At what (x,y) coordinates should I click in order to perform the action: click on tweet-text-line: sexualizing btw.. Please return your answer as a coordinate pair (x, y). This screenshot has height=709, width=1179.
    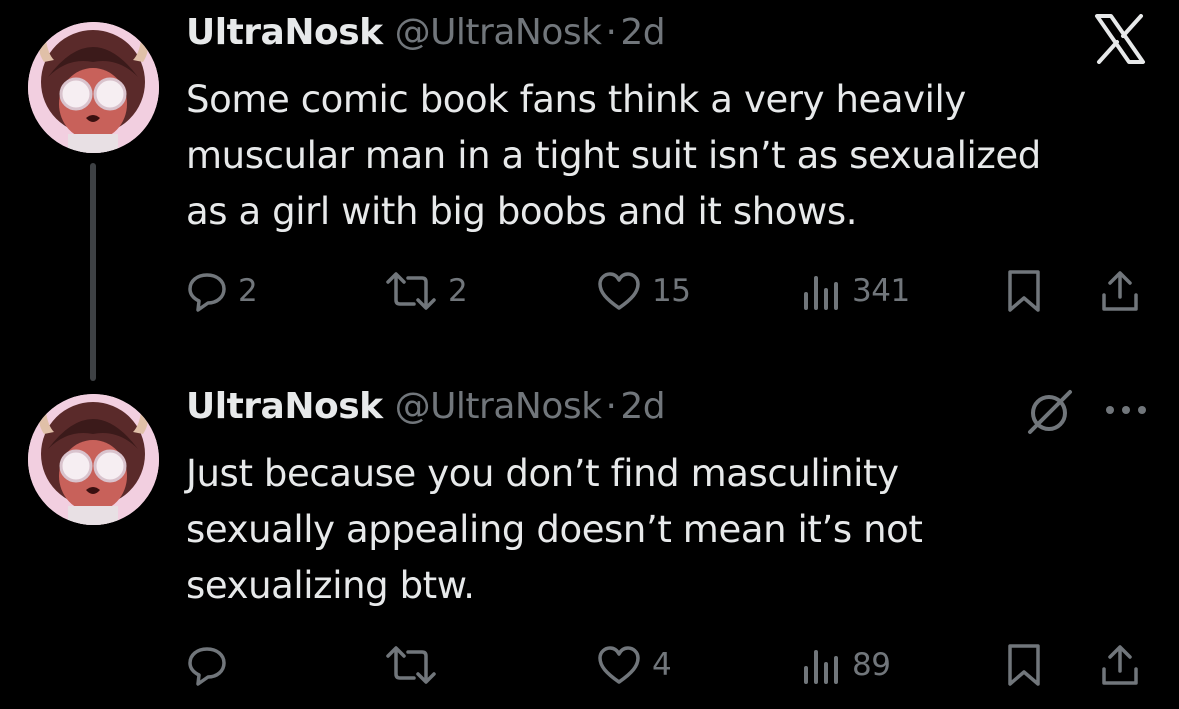
    Looking at the image, I should click on (330, 585).